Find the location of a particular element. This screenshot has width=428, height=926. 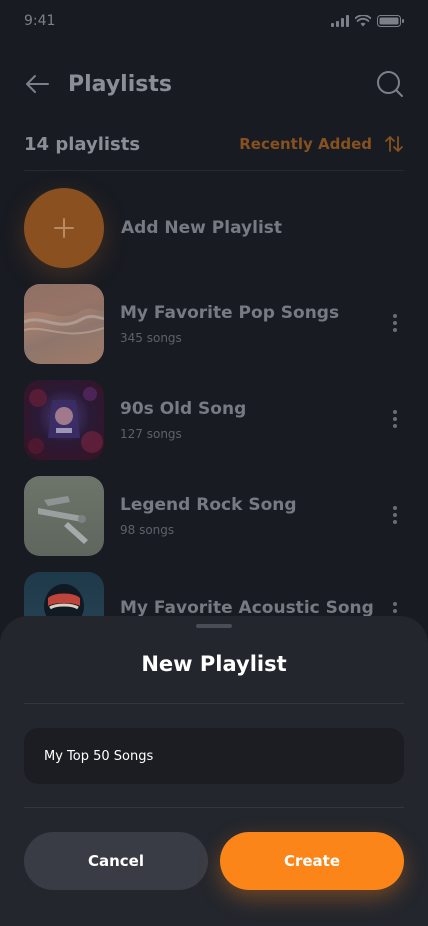

create-button: Create is located at coordinates (312, 861).